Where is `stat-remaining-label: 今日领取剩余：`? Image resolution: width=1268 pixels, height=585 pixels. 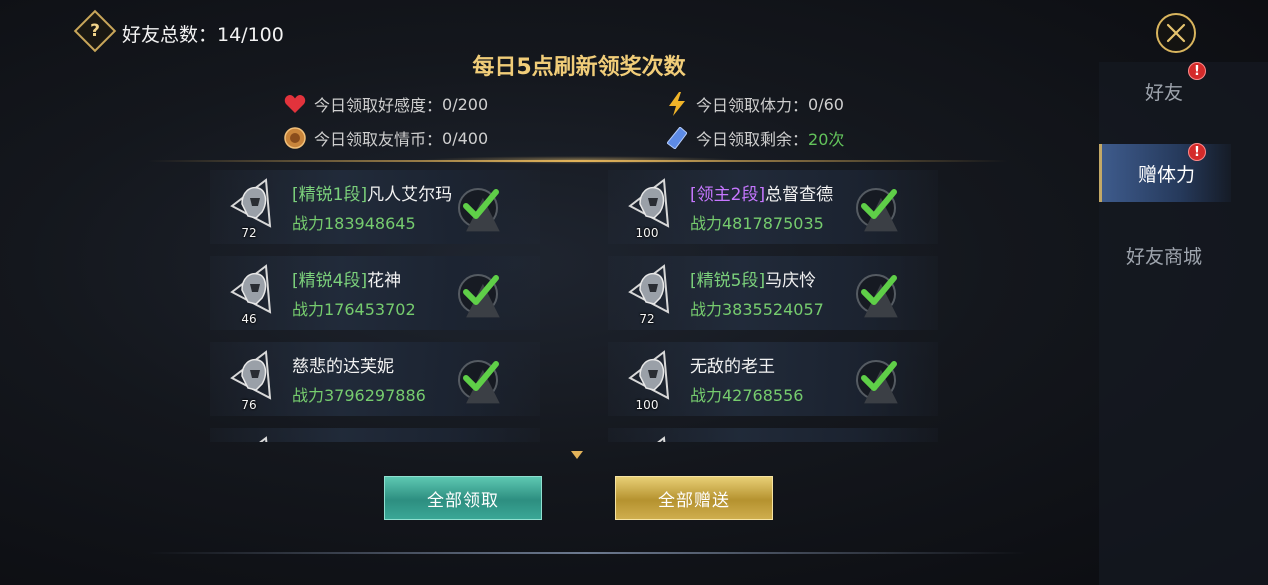
stat-remaining-label: 今日领取剩余： is located at coordinates (752, 139).